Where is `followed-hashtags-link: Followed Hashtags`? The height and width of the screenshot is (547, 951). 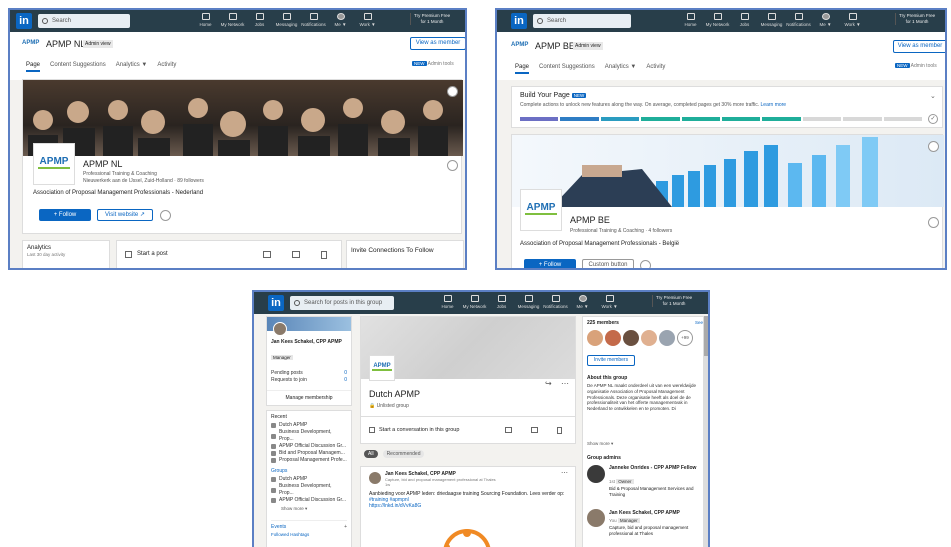
followed-hashtags-link: Followed Hashtags is located at coordinates (309, 534).